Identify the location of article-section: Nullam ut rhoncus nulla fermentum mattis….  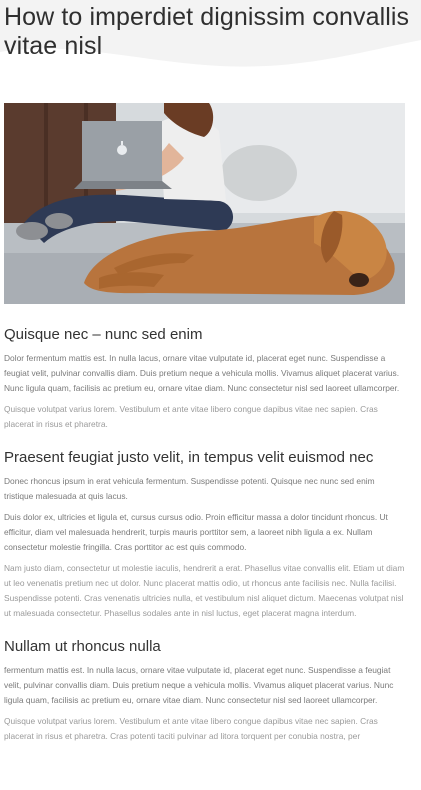
(205, 690).